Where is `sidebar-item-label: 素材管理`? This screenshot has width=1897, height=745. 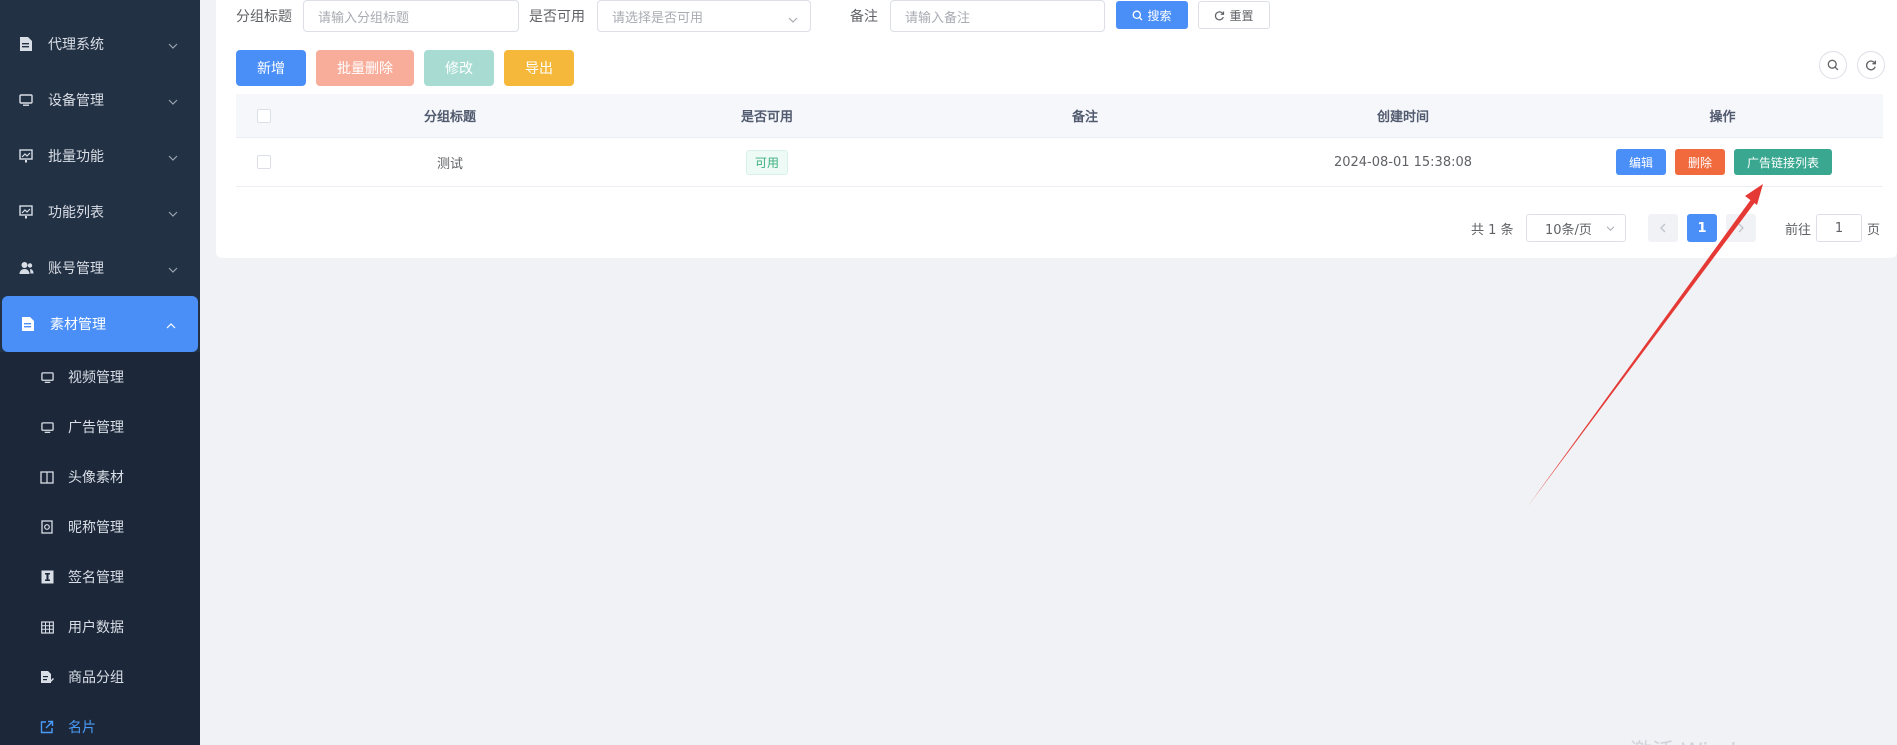 sidebar-item-label: 素材管理 is located at coordinates (78, 325).